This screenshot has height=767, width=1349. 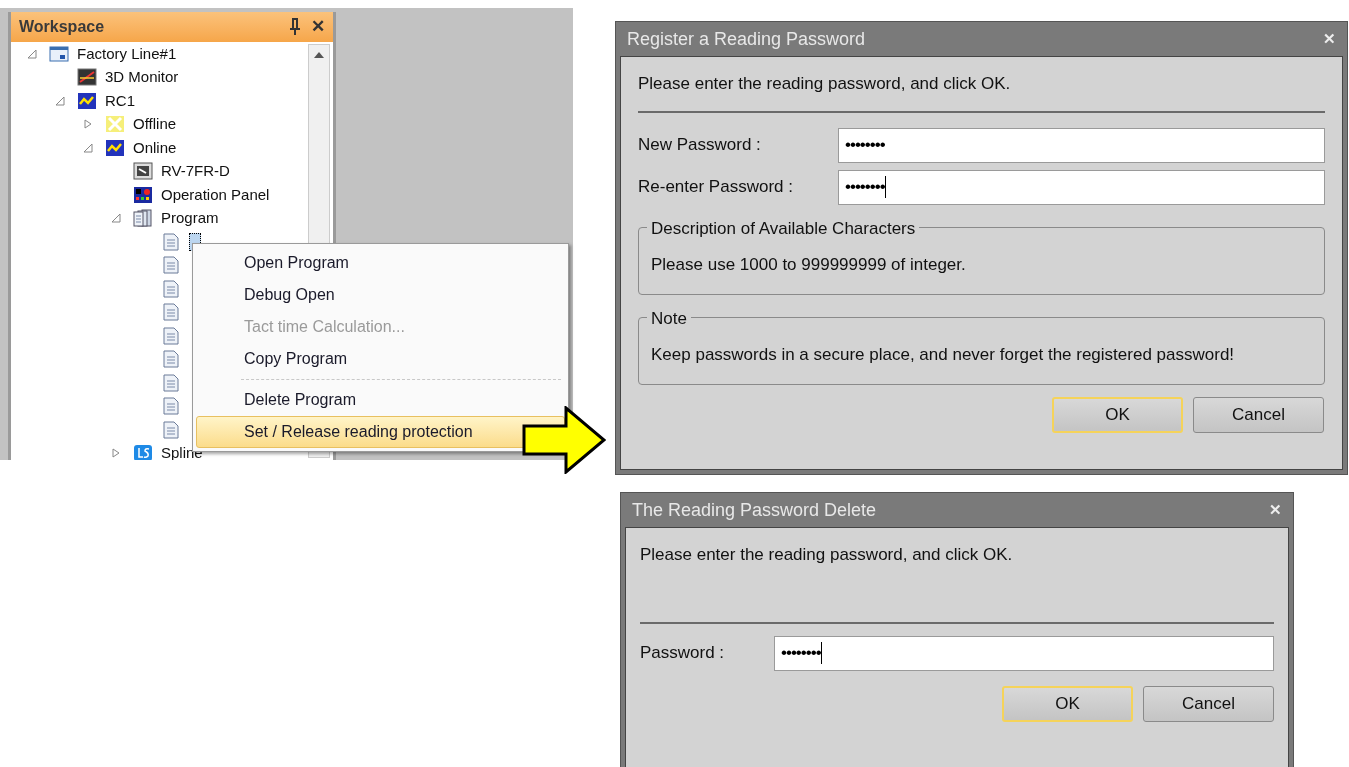 I want to click on field-label: New Password :, so click(x=700, y=145).